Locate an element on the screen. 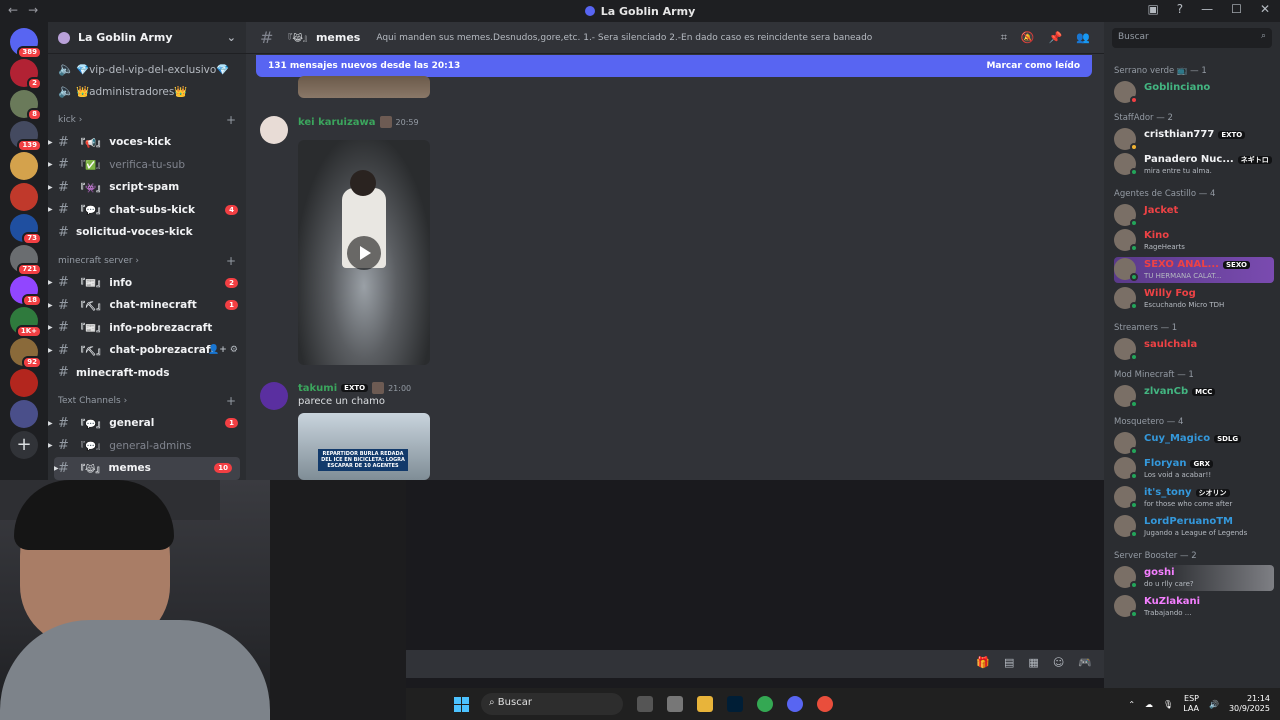 The image size is (1280, 720). member-item: Goblinciano is located at coordinates (1194, 93).